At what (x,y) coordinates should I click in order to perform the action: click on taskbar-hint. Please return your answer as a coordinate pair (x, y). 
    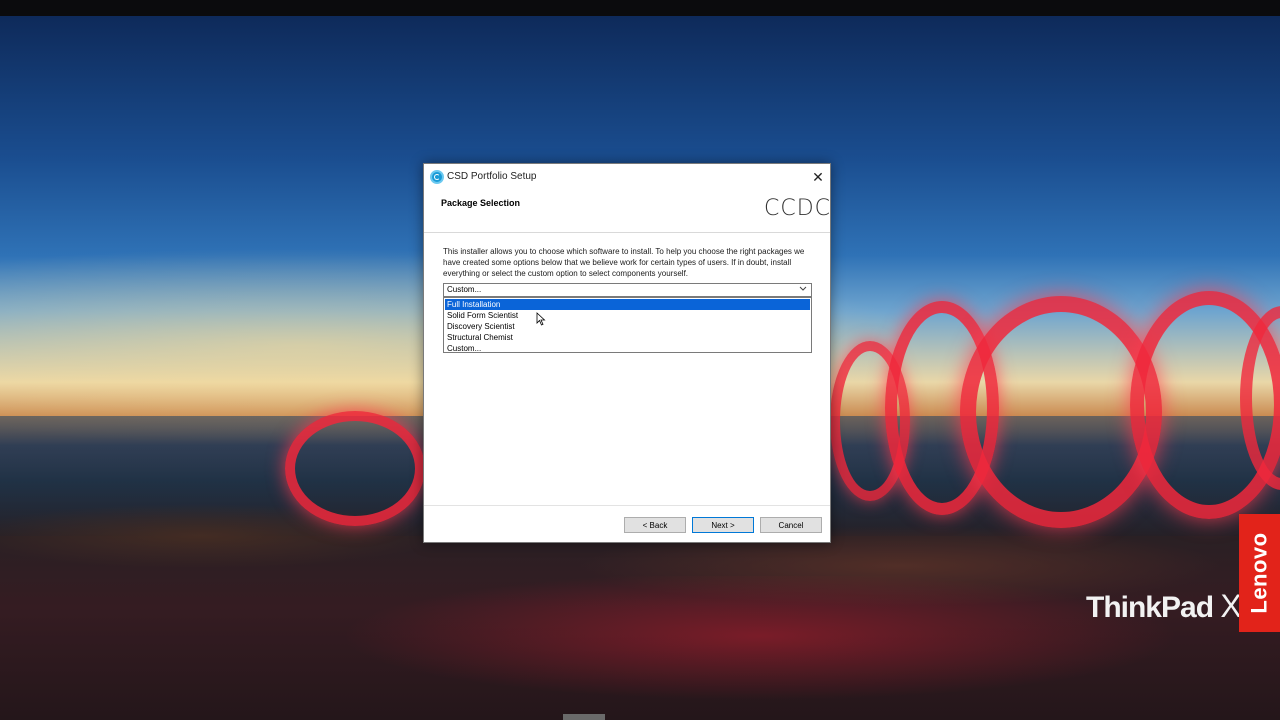
    Looking at the image, I should click on (584, 717).